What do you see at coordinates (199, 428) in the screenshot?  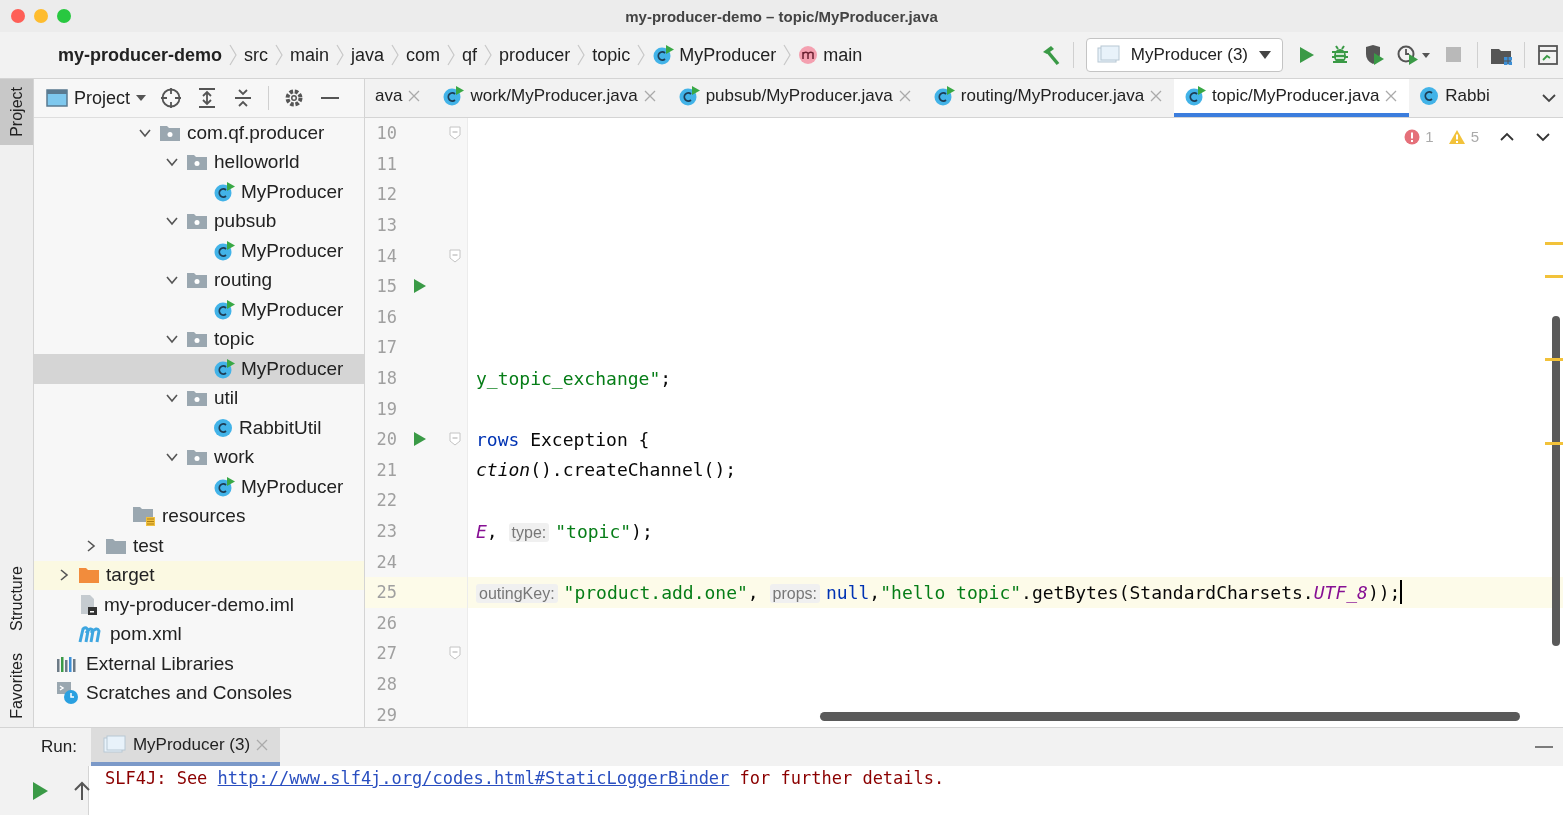 I see `tree-item: RabbitUtil` at bounding box center [199, 428].